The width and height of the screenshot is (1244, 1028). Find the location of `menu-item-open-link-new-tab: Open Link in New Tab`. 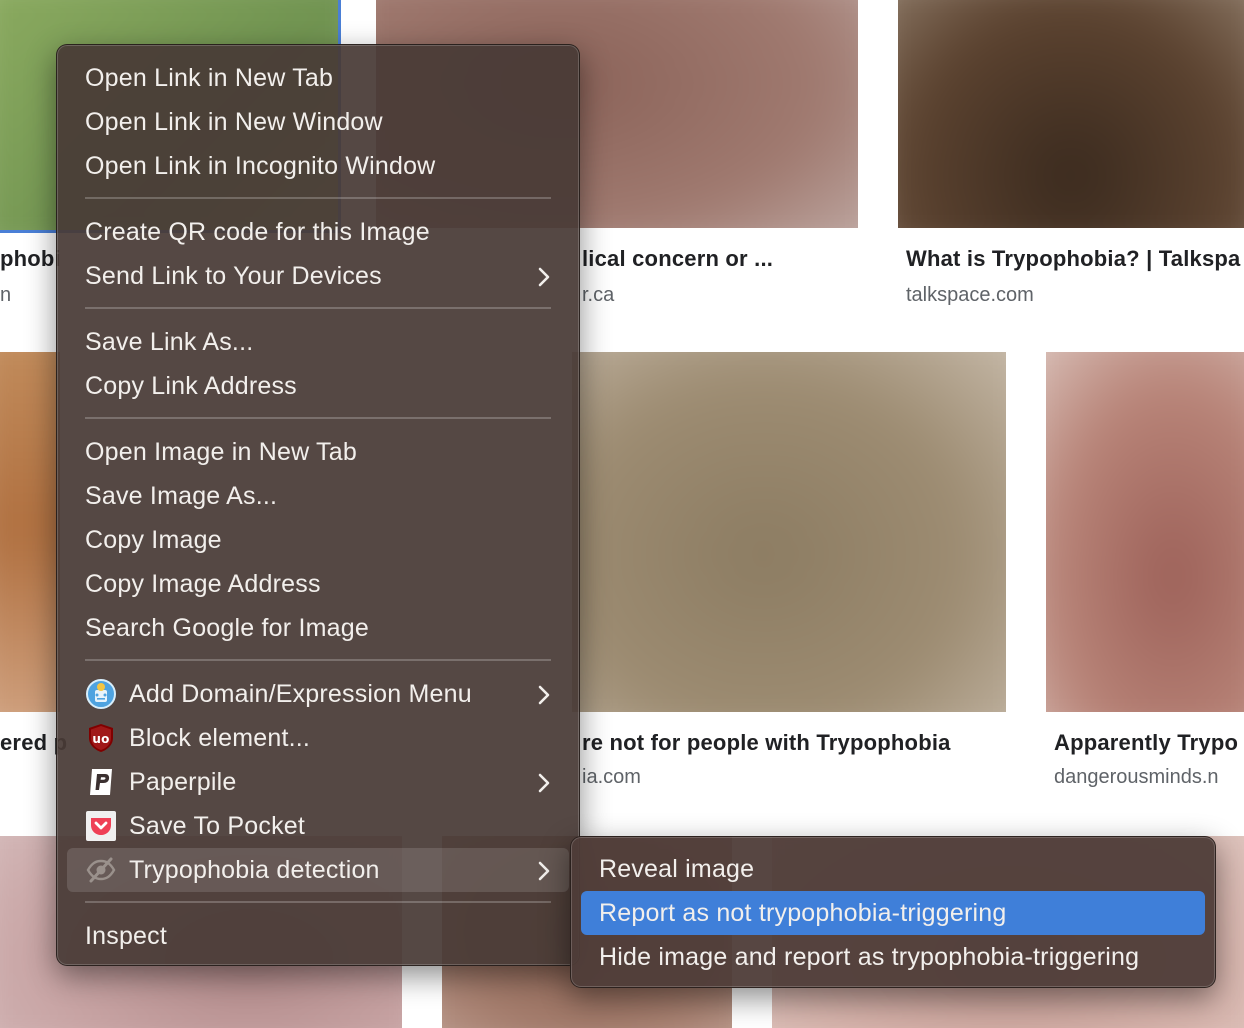

menu-item-open-link-new-tab: Open Link in New Tab is located at coordinates (318, 78).